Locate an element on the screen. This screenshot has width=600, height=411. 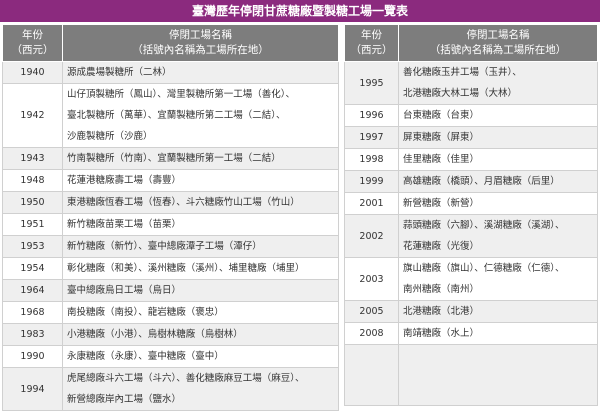
year-cell: 1997 is located at coordinates (371, 137).